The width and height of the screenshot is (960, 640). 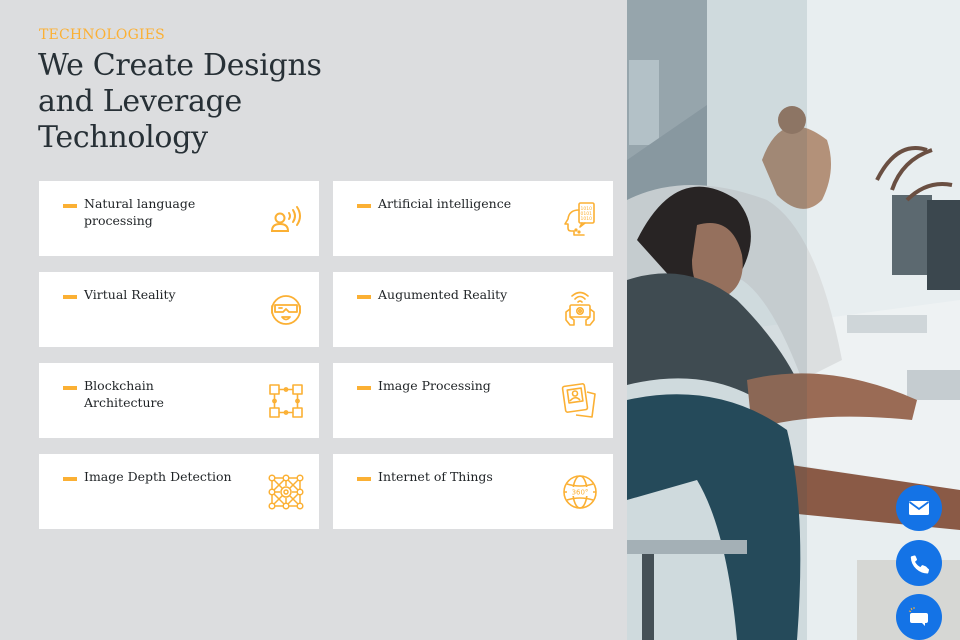 What do you see at coordinates (124, 394) in the screenshot?
I see `tech-card-label: Blockchain Architecture` at bounding box center [124, 394].